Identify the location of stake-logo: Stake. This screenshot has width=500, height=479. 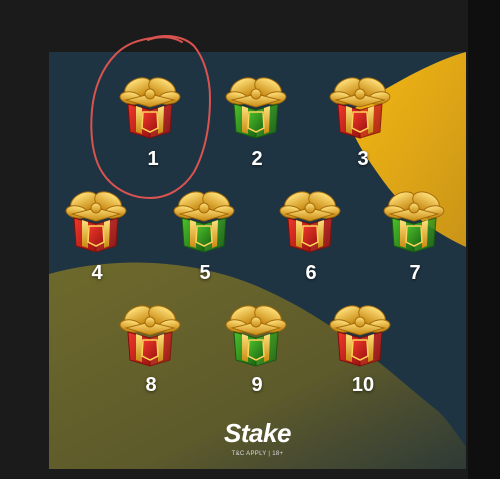
(257, 433).